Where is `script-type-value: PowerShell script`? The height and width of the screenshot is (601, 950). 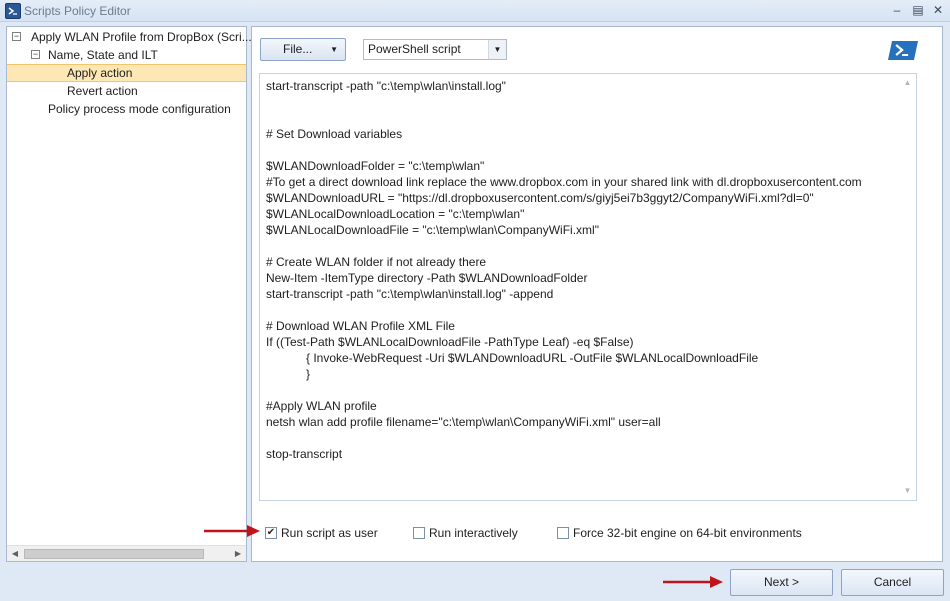 script-type-value: PowerShell script is located at coordinates (414, 49).